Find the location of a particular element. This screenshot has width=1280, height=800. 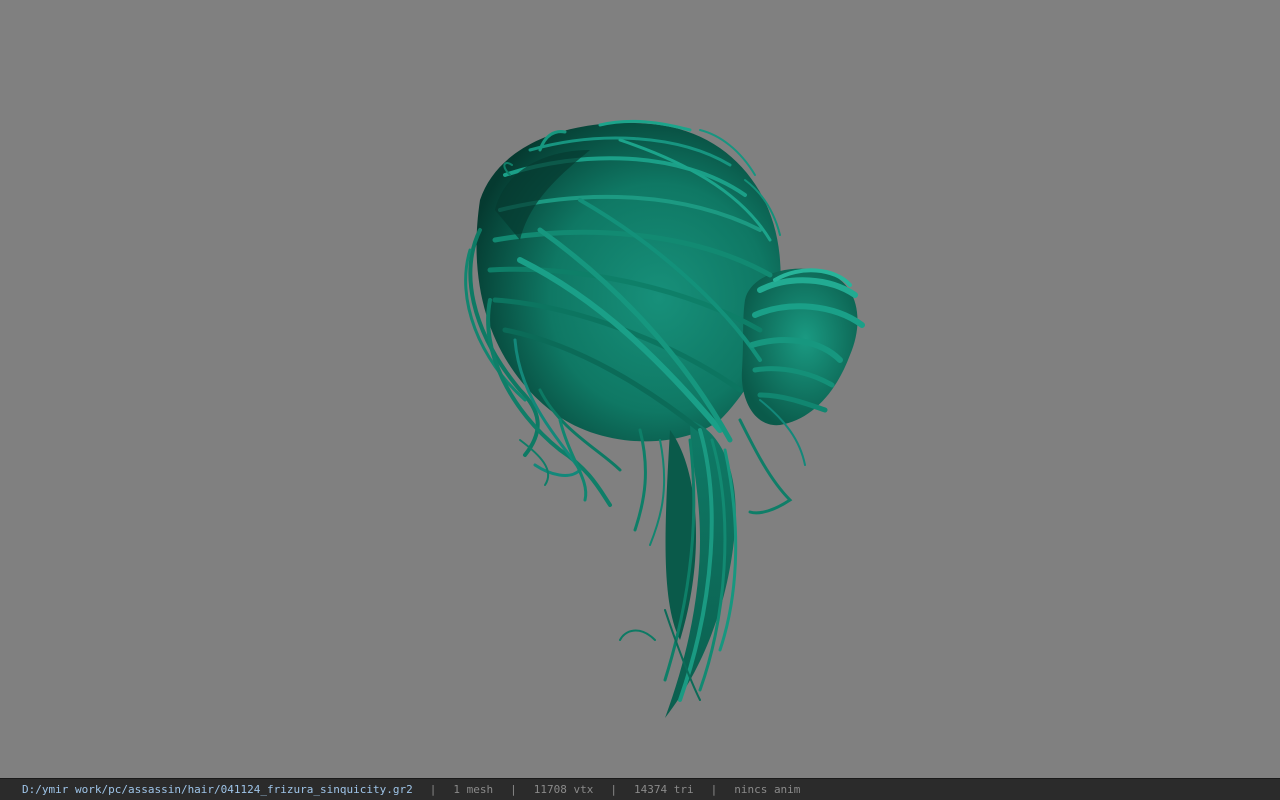

vertex-count: 11708 vtx is located at coordinates (563, 789).